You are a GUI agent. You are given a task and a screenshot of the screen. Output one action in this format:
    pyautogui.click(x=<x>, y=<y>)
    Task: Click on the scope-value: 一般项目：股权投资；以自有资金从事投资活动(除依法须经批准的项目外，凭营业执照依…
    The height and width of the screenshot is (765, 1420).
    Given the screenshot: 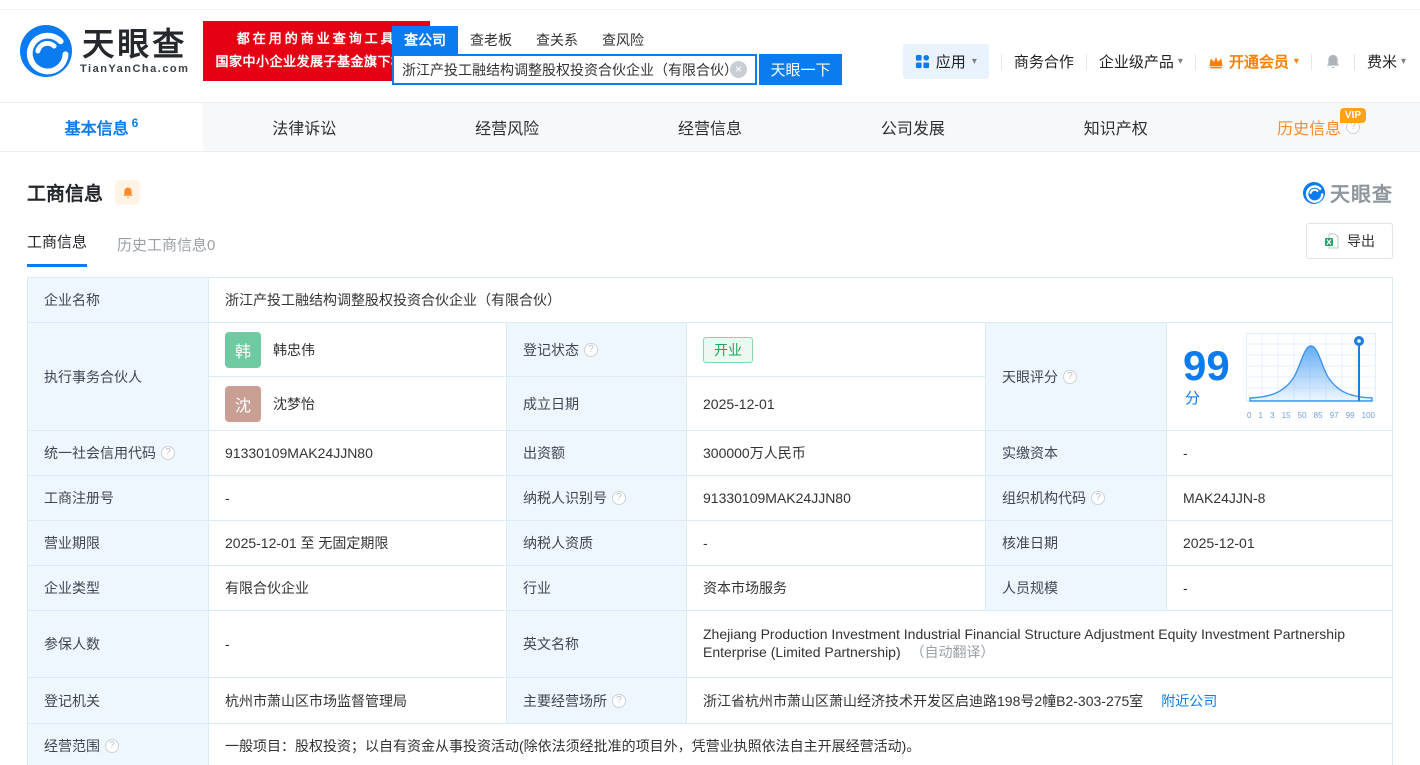 What is the action you would take?
    pyautogui.click(x=800, y=744)
    